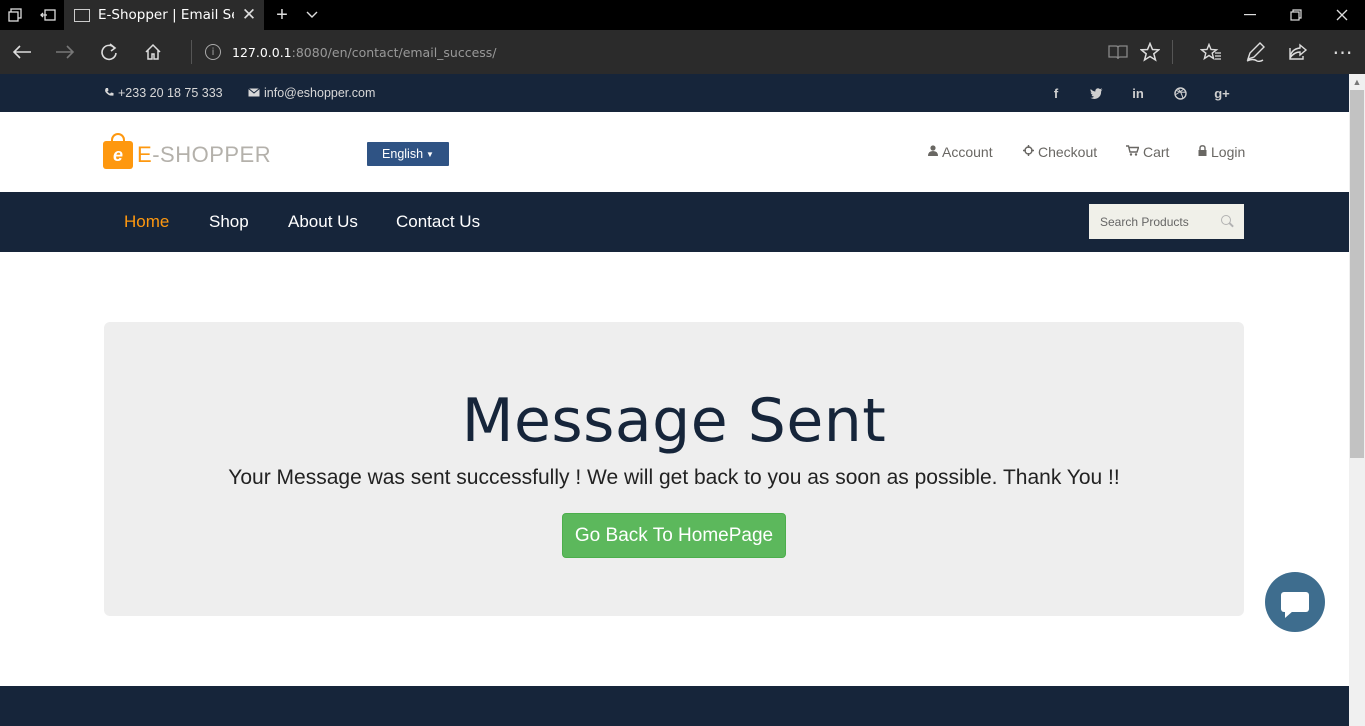 The width and height of the screenshot is (1365, 726). Describe the element at coordinates (1357, 274) in the screenshot. I see `scroll-thumb` at that location.